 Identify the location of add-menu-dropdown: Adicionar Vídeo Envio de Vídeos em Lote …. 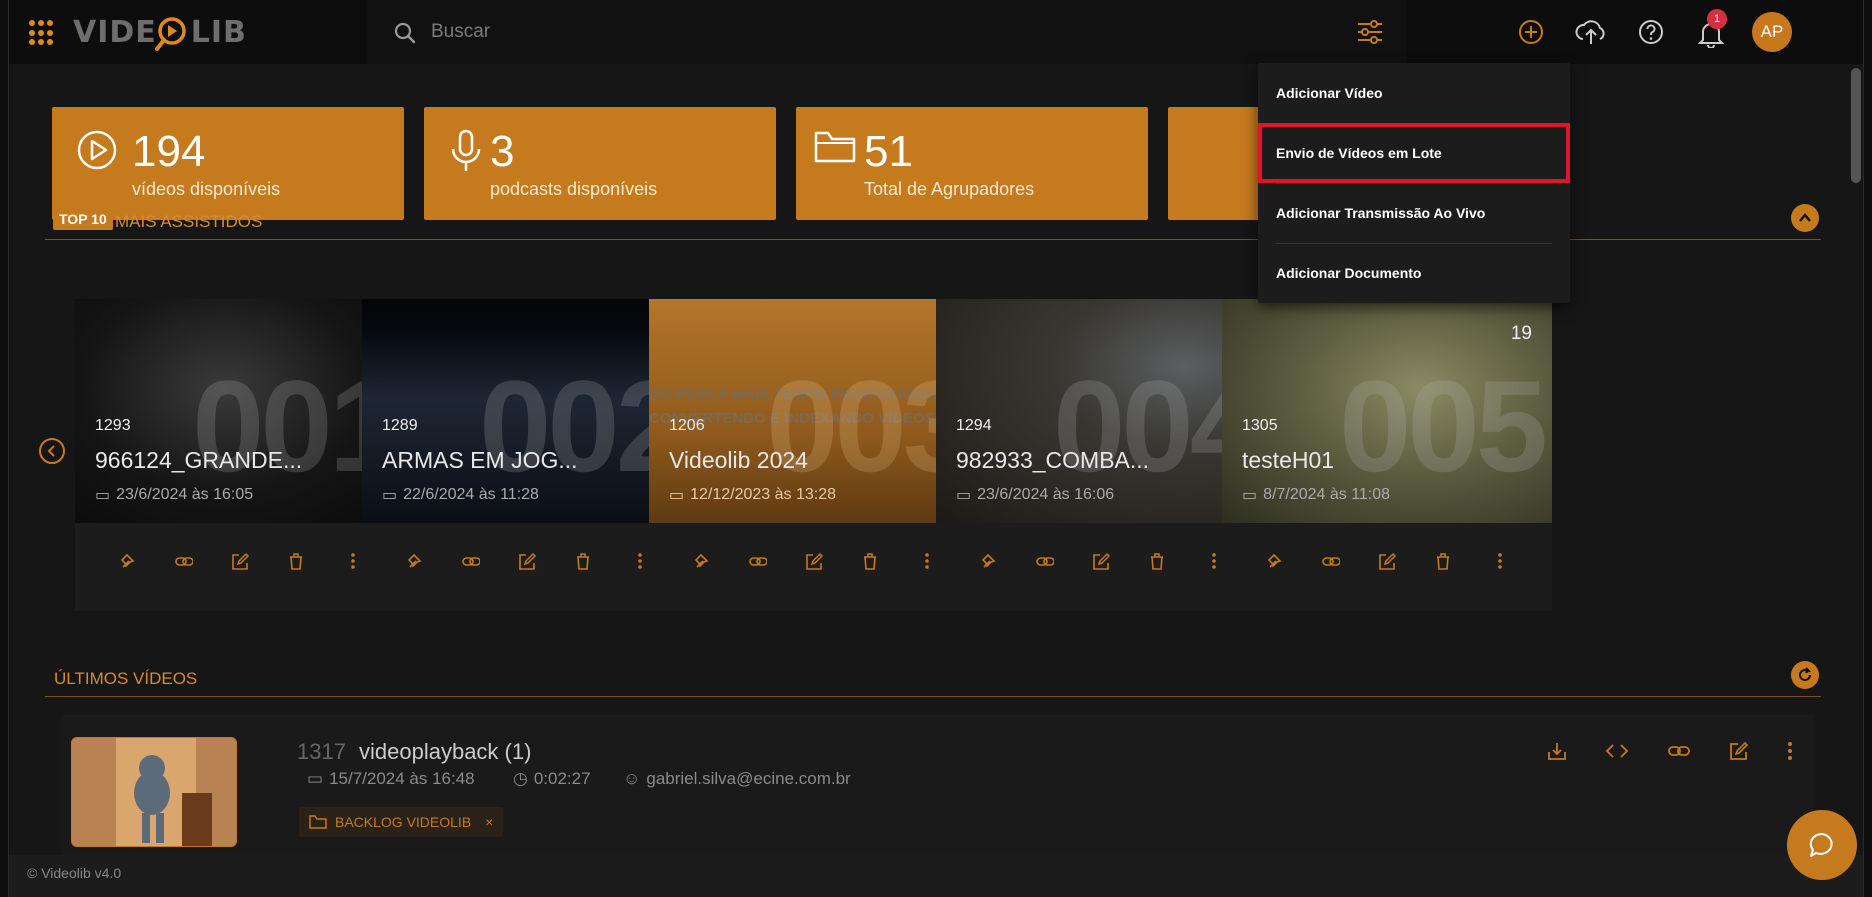
(1414, 183).